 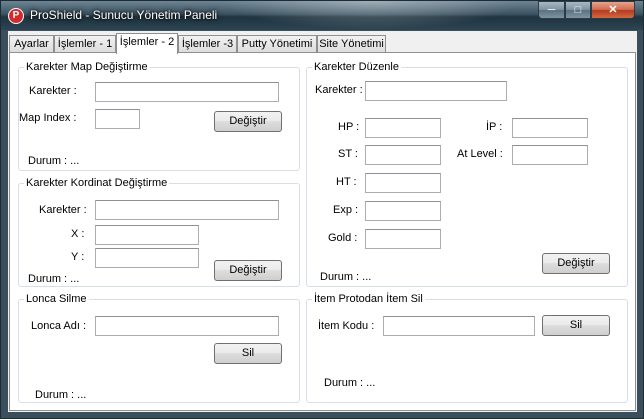 I want to click on at-level-input, so click(x=550, y=155).